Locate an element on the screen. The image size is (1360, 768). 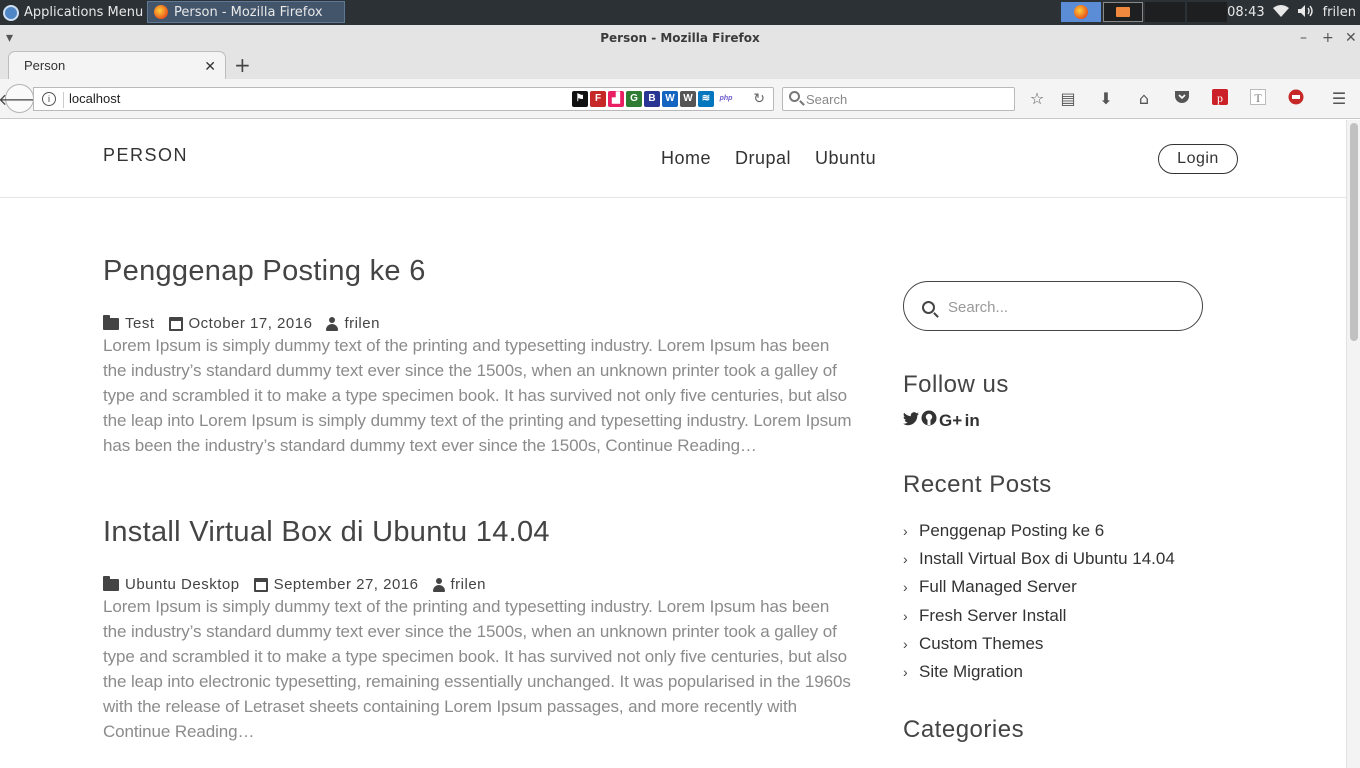
recent-post-item: › Full Managed Server is located at coordinates (1039, 587).